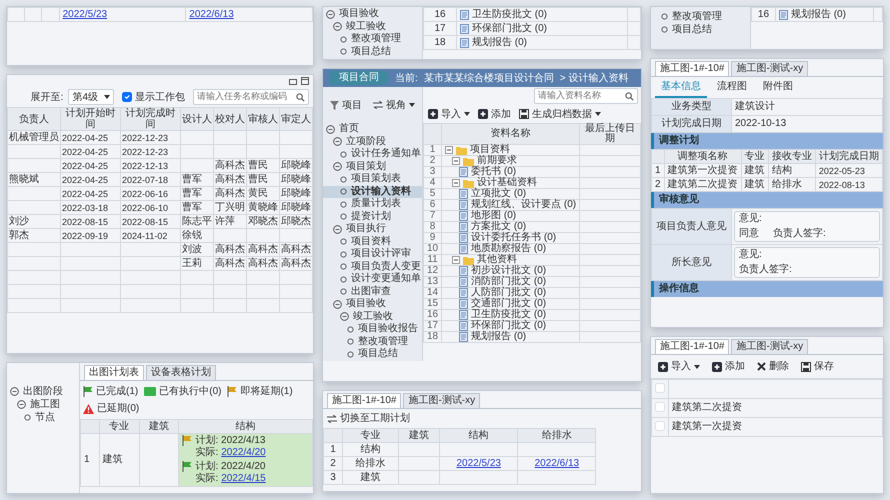  I want to click on table-cell: 邱晓峰, so click(296, 207).